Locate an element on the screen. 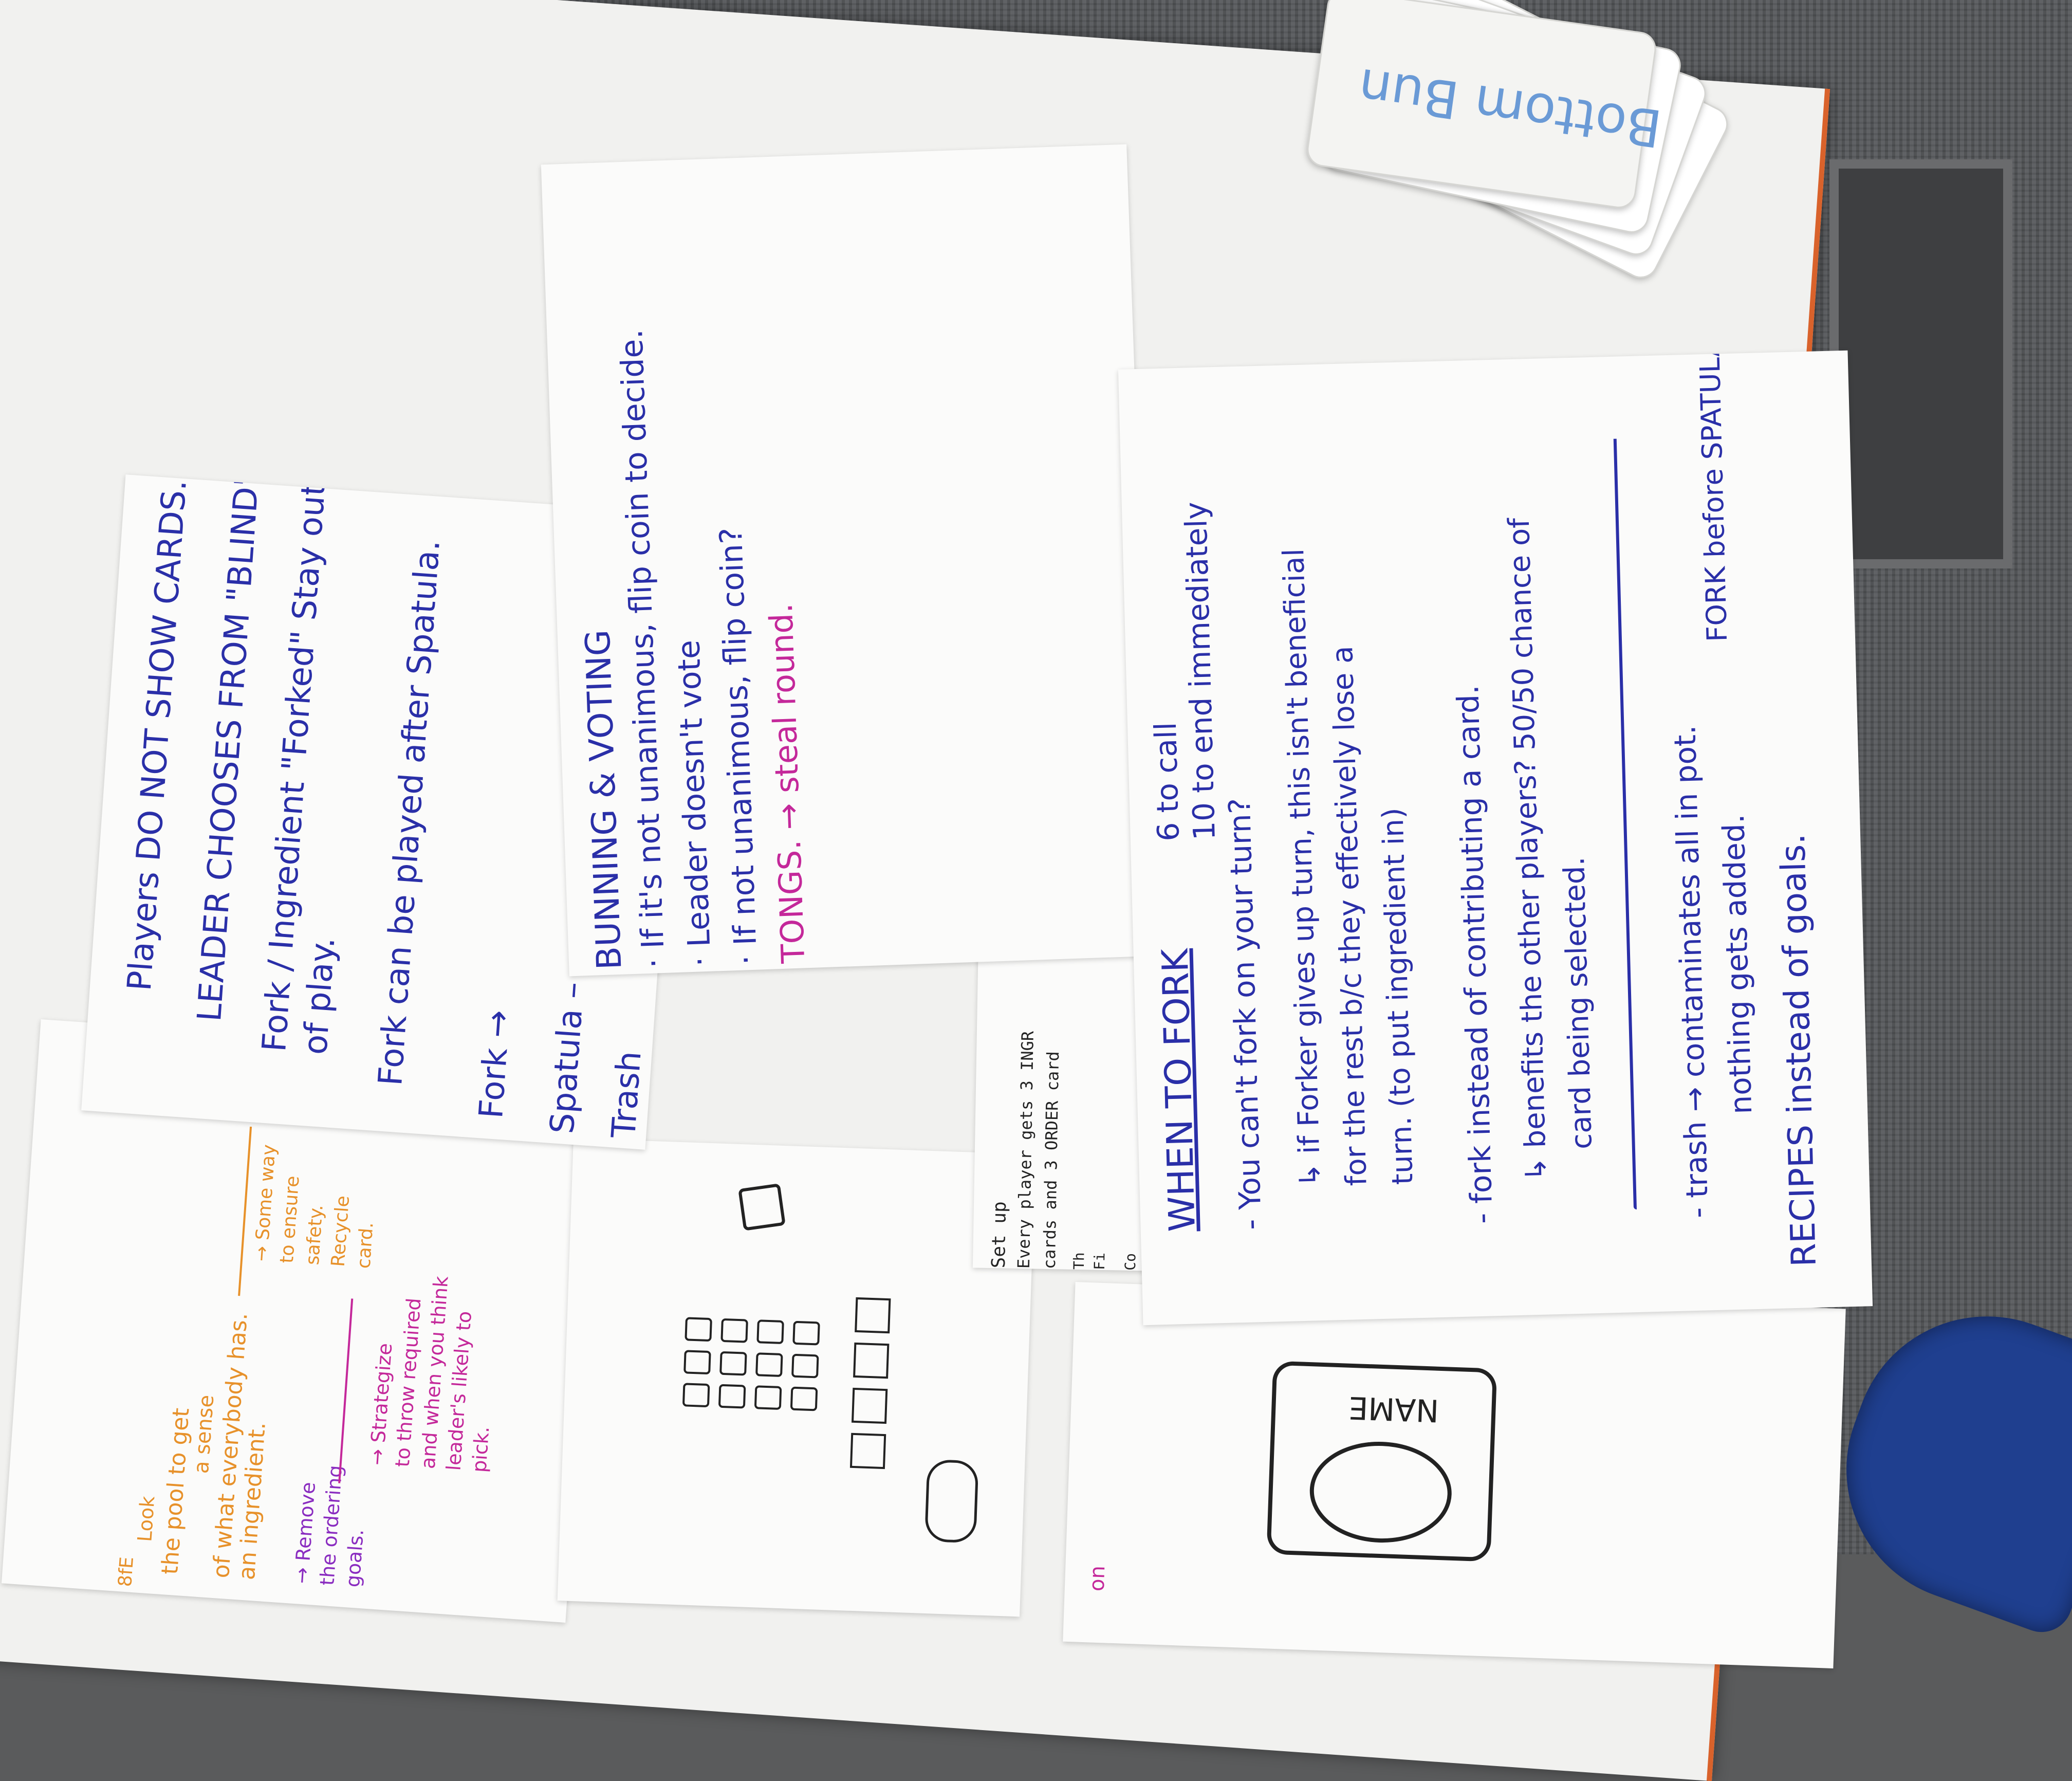 Image resolution: width=2072 pixels, height=1781 pixels. bunning-item-4: TONGS. → steal round. is located at coordinates (787, 783).